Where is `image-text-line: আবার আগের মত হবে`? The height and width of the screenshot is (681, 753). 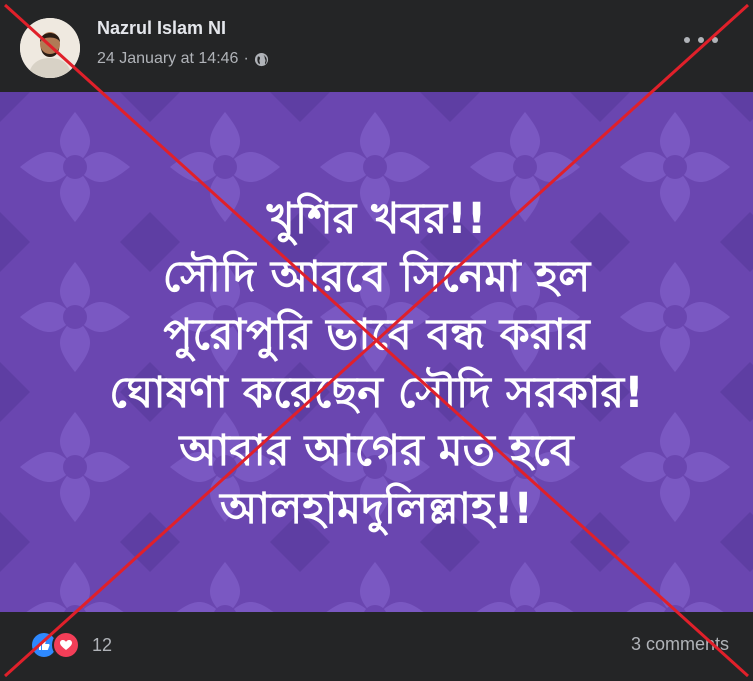
image-text-line: আবার আগের মত হবে is located at coordinates (376, 451).